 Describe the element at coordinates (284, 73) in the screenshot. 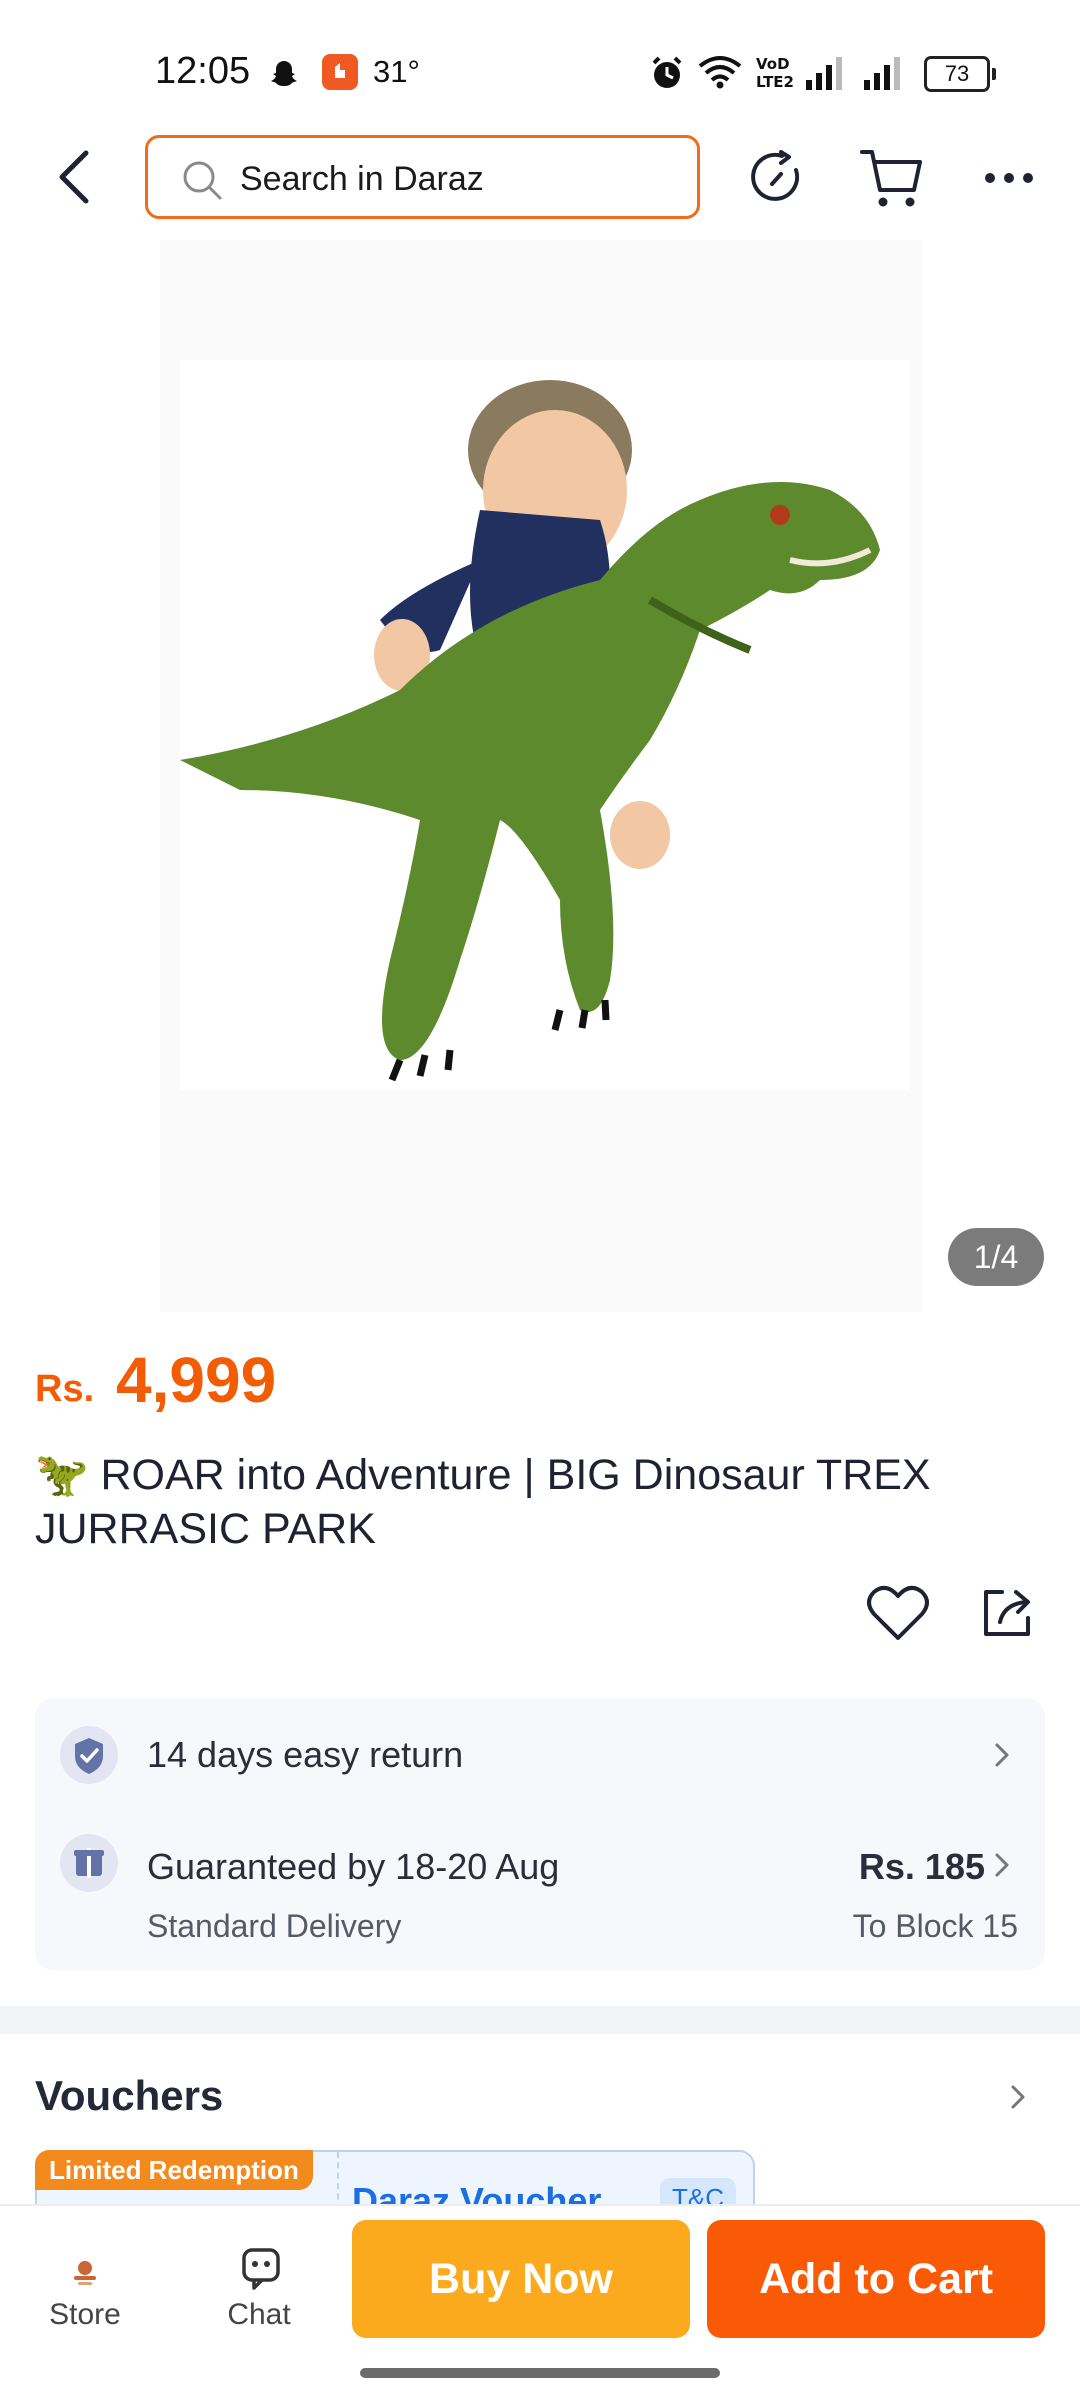

I see `snapchat-icon` at that location.